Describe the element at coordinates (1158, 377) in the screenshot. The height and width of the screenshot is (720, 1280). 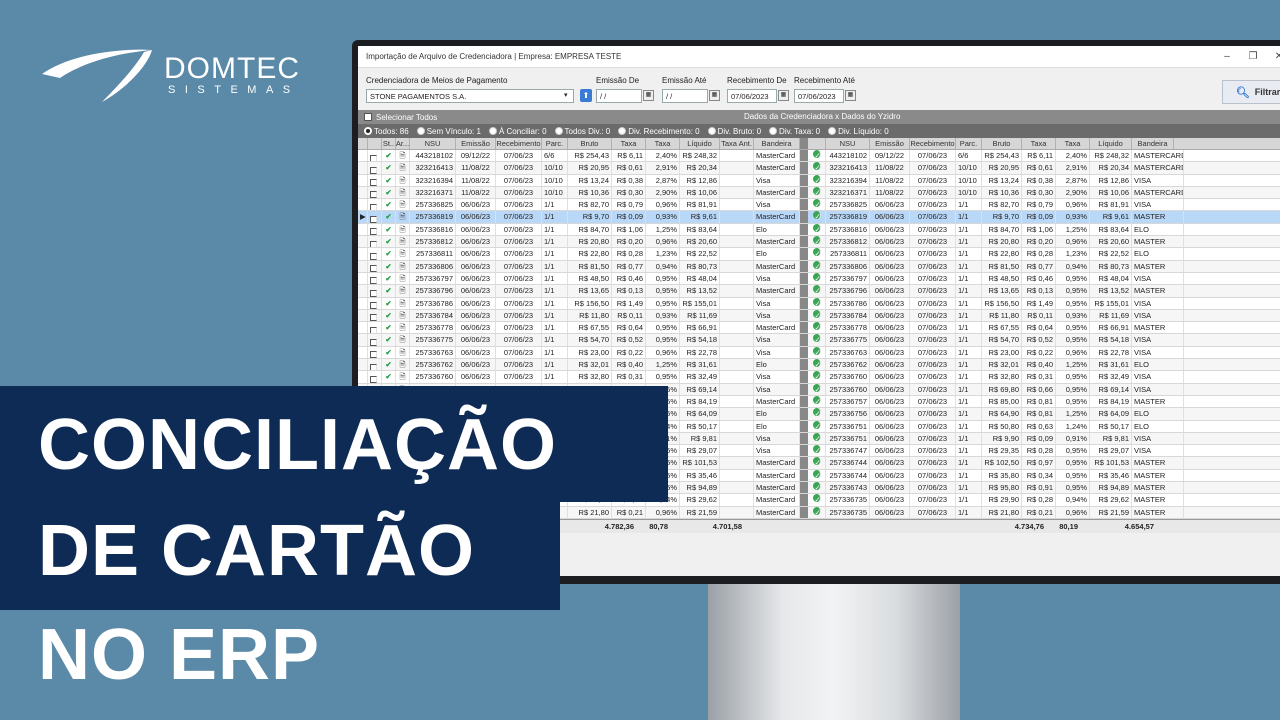
I see `bandeira-cell: VISA` at that location.